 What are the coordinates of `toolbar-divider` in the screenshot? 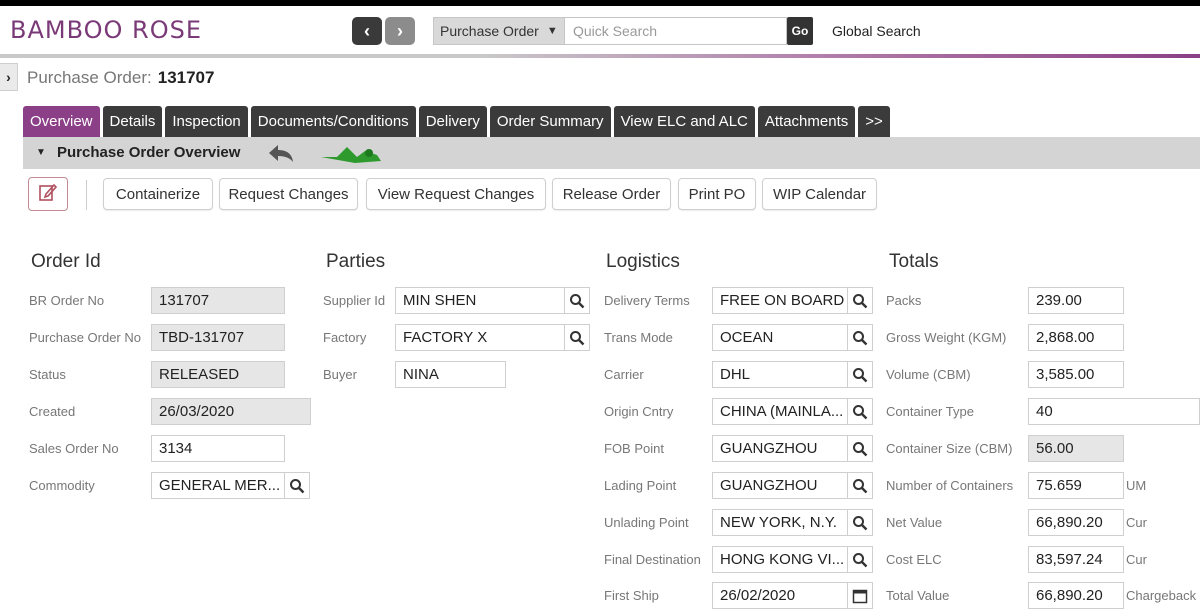 It's located at (86, 195).